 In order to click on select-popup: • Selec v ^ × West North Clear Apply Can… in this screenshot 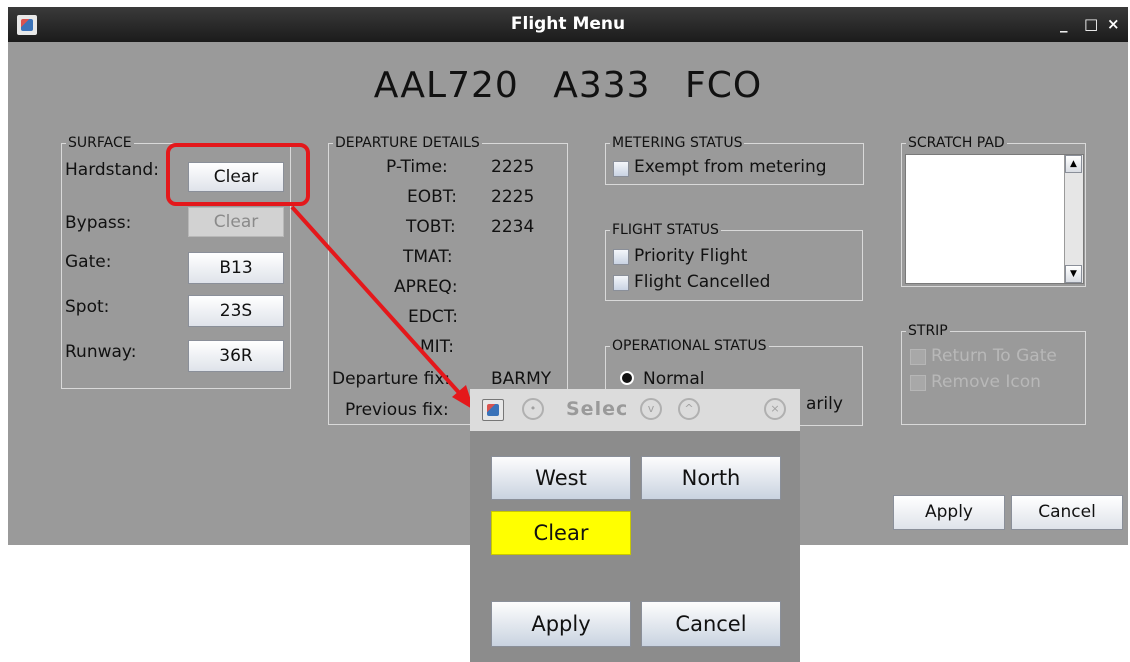, I will do `click(635, 525)`.